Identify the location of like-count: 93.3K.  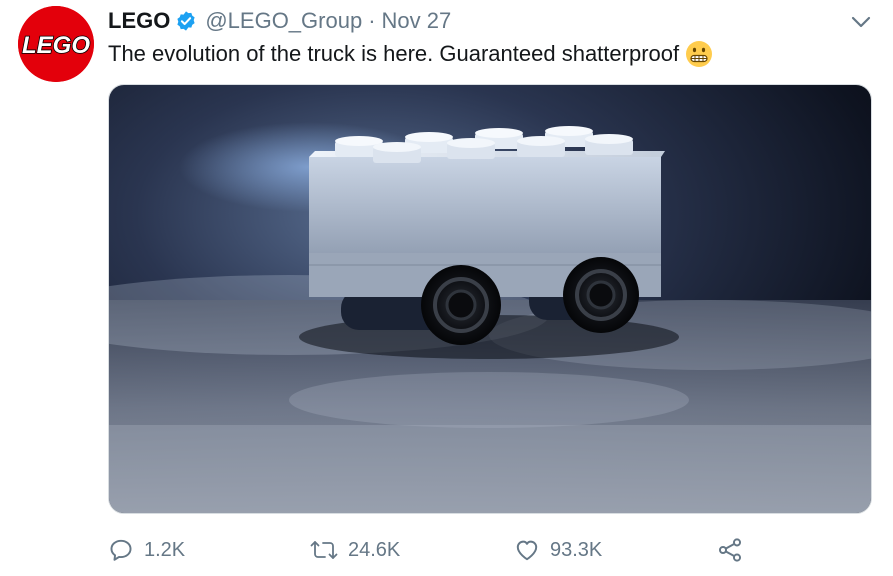
(576, 549).